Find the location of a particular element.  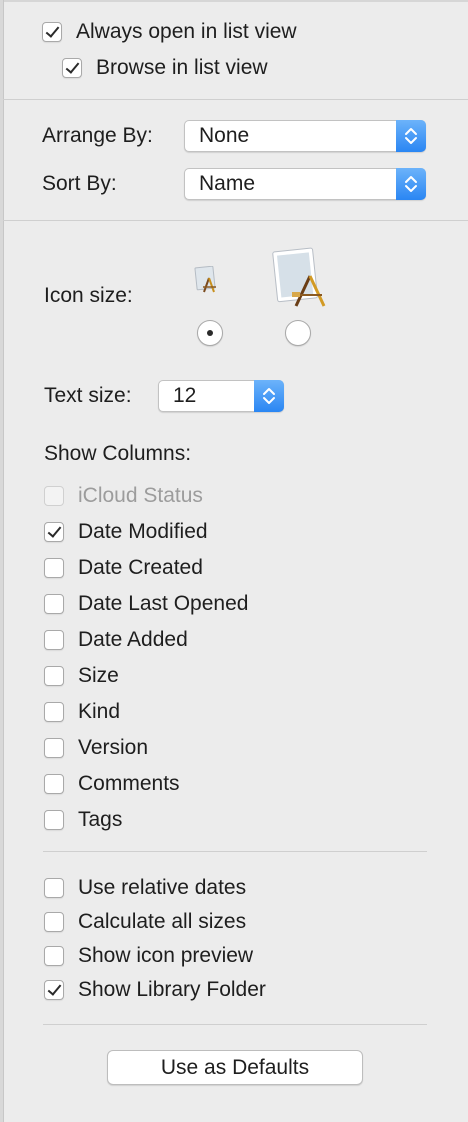

text-size-value: 12 is located at coordinates (185, 395).